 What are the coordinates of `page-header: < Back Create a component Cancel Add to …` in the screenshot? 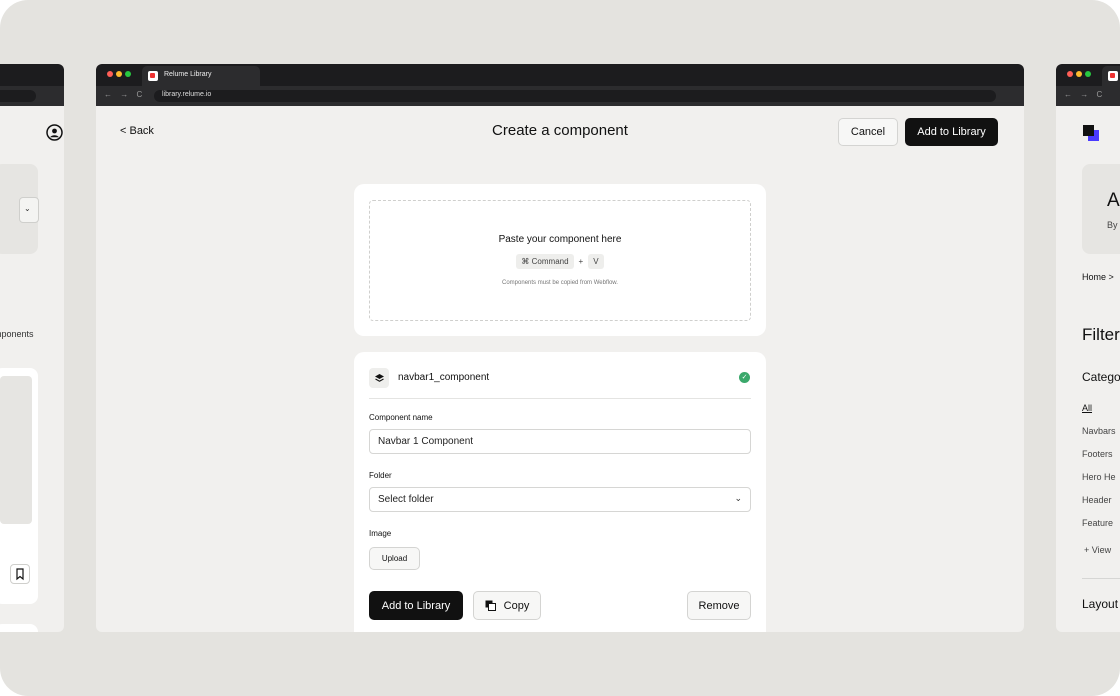 It's located at (560, 132).